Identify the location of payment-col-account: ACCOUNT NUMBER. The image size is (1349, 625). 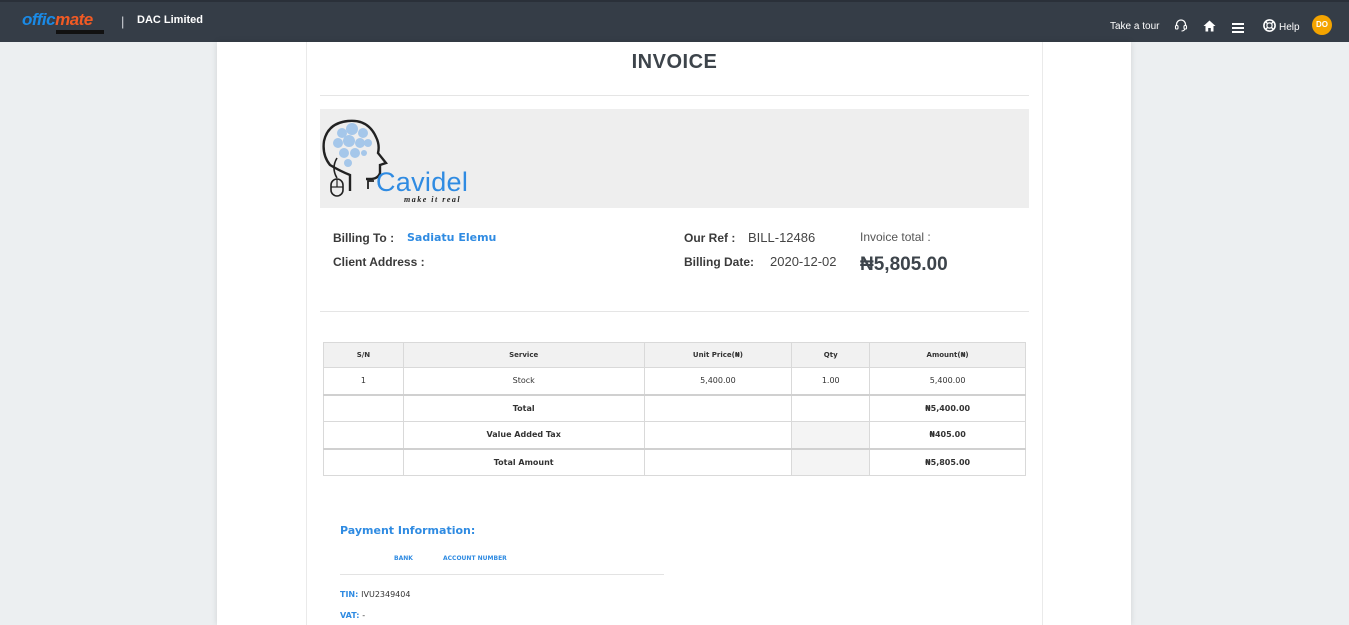
(475, 558).